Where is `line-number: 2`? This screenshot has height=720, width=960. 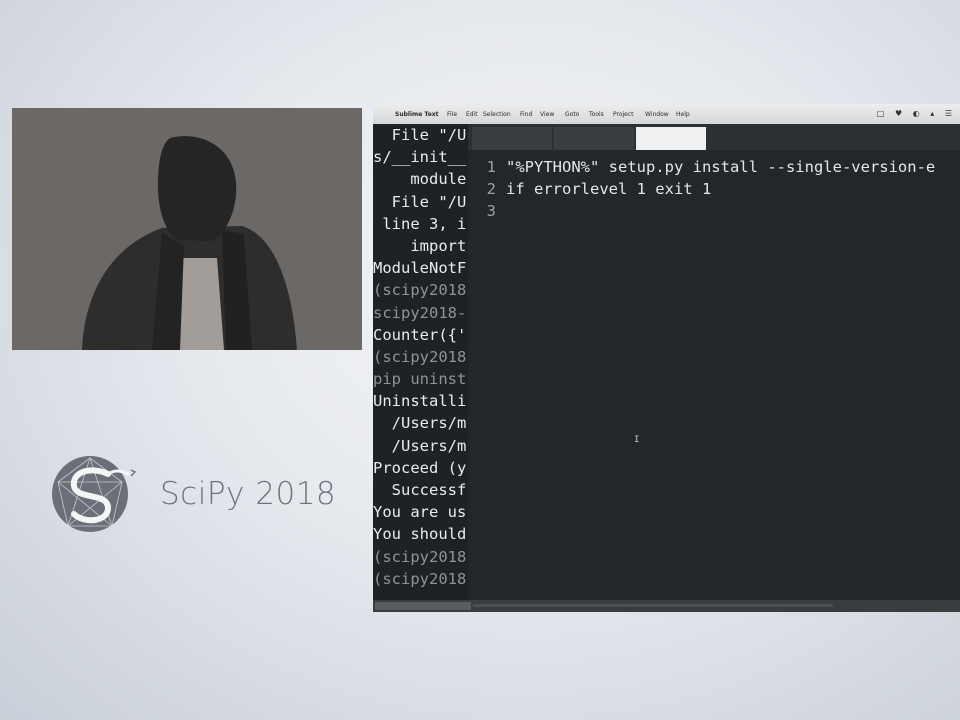 line-number: 2 is located at coordinates (491, 189).